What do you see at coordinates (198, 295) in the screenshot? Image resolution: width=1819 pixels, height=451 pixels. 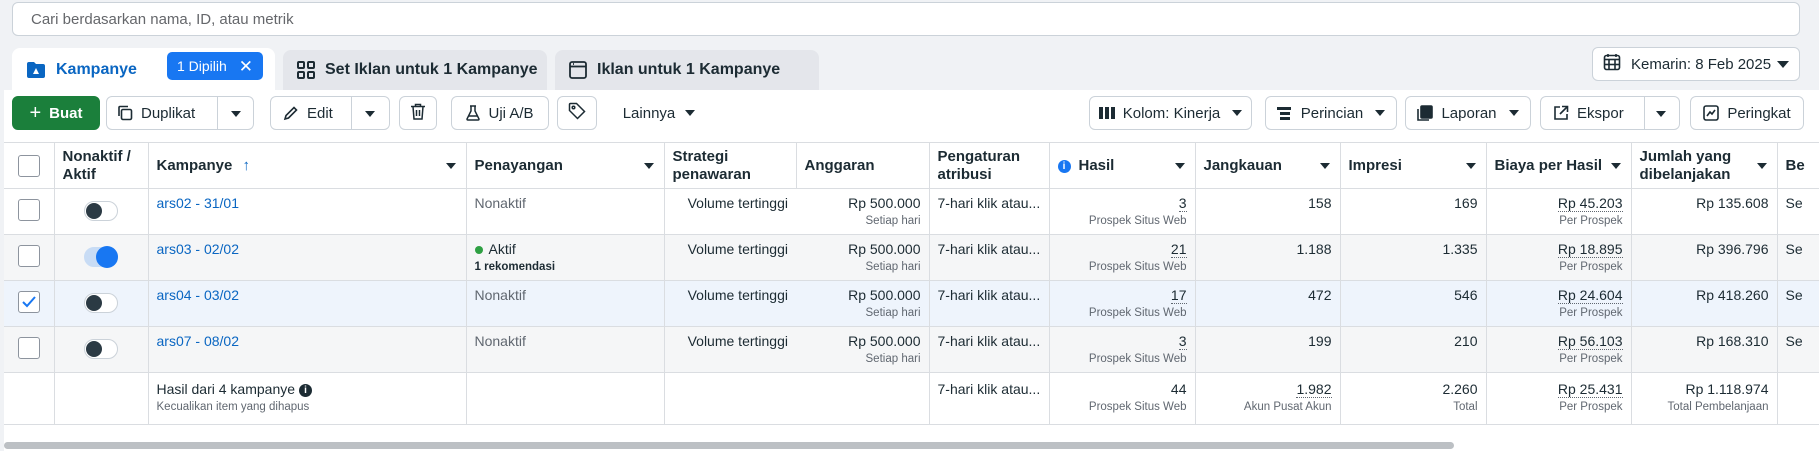 I see `campaign-name-link: ars04 - 03/02` at bounding box center [198, 295].